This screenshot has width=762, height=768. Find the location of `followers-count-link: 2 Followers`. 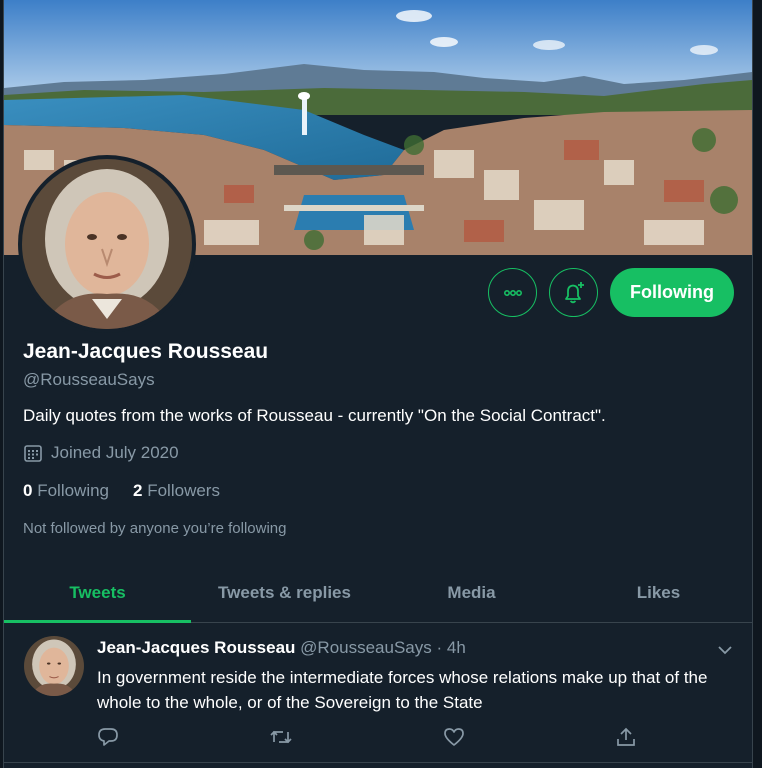

followers-count-link: 2 Followers is located at coordinates (176, 491).